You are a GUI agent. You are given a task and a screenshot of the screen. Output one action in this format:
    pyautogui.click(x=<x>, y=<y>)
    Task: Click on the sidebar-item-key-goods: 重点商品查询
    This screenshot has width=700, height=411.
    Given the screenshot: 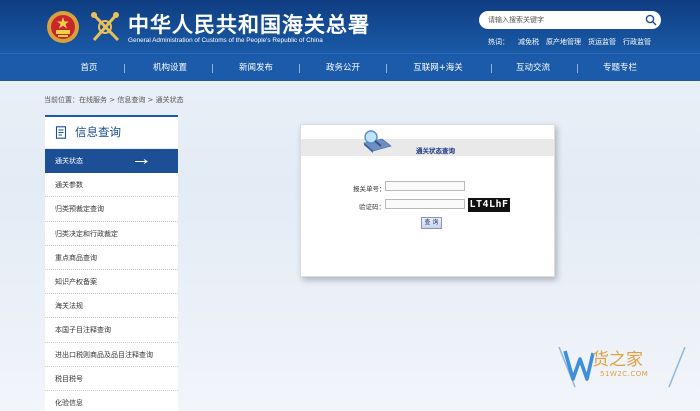 What is the action you would take?
    pyautogui.click(x=111, y=257)
    